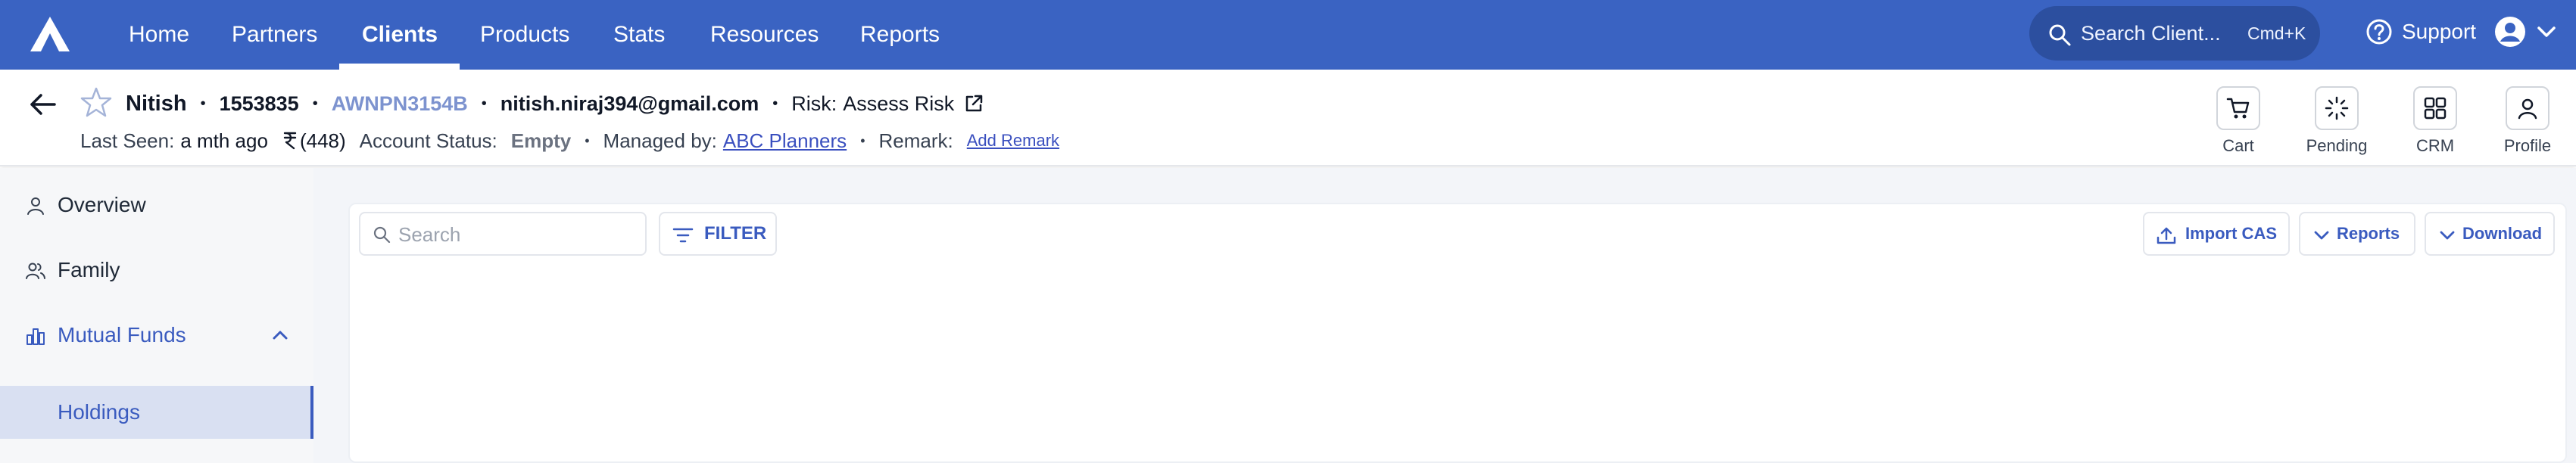  Describe the element at coordinates (127, 140) in the screenshot. I see `last-seen-label: Last Seen:` at that location.